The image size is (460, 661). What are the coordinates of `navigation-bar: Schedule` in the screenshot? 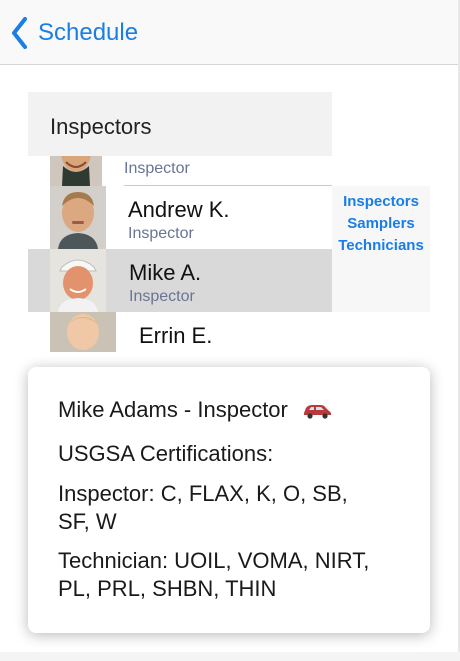 It's located at (229, 32).